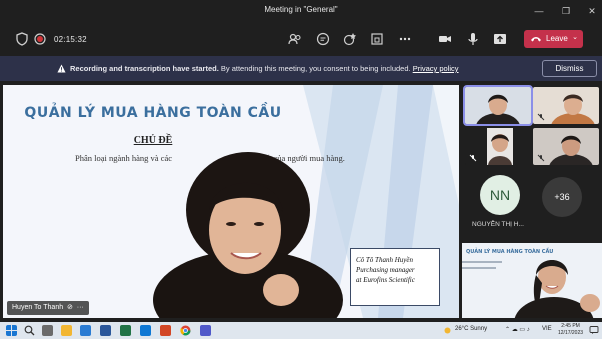 The height and width of the screenshot is (339, 602). I want to click on mail-icon, so click(85, 330).